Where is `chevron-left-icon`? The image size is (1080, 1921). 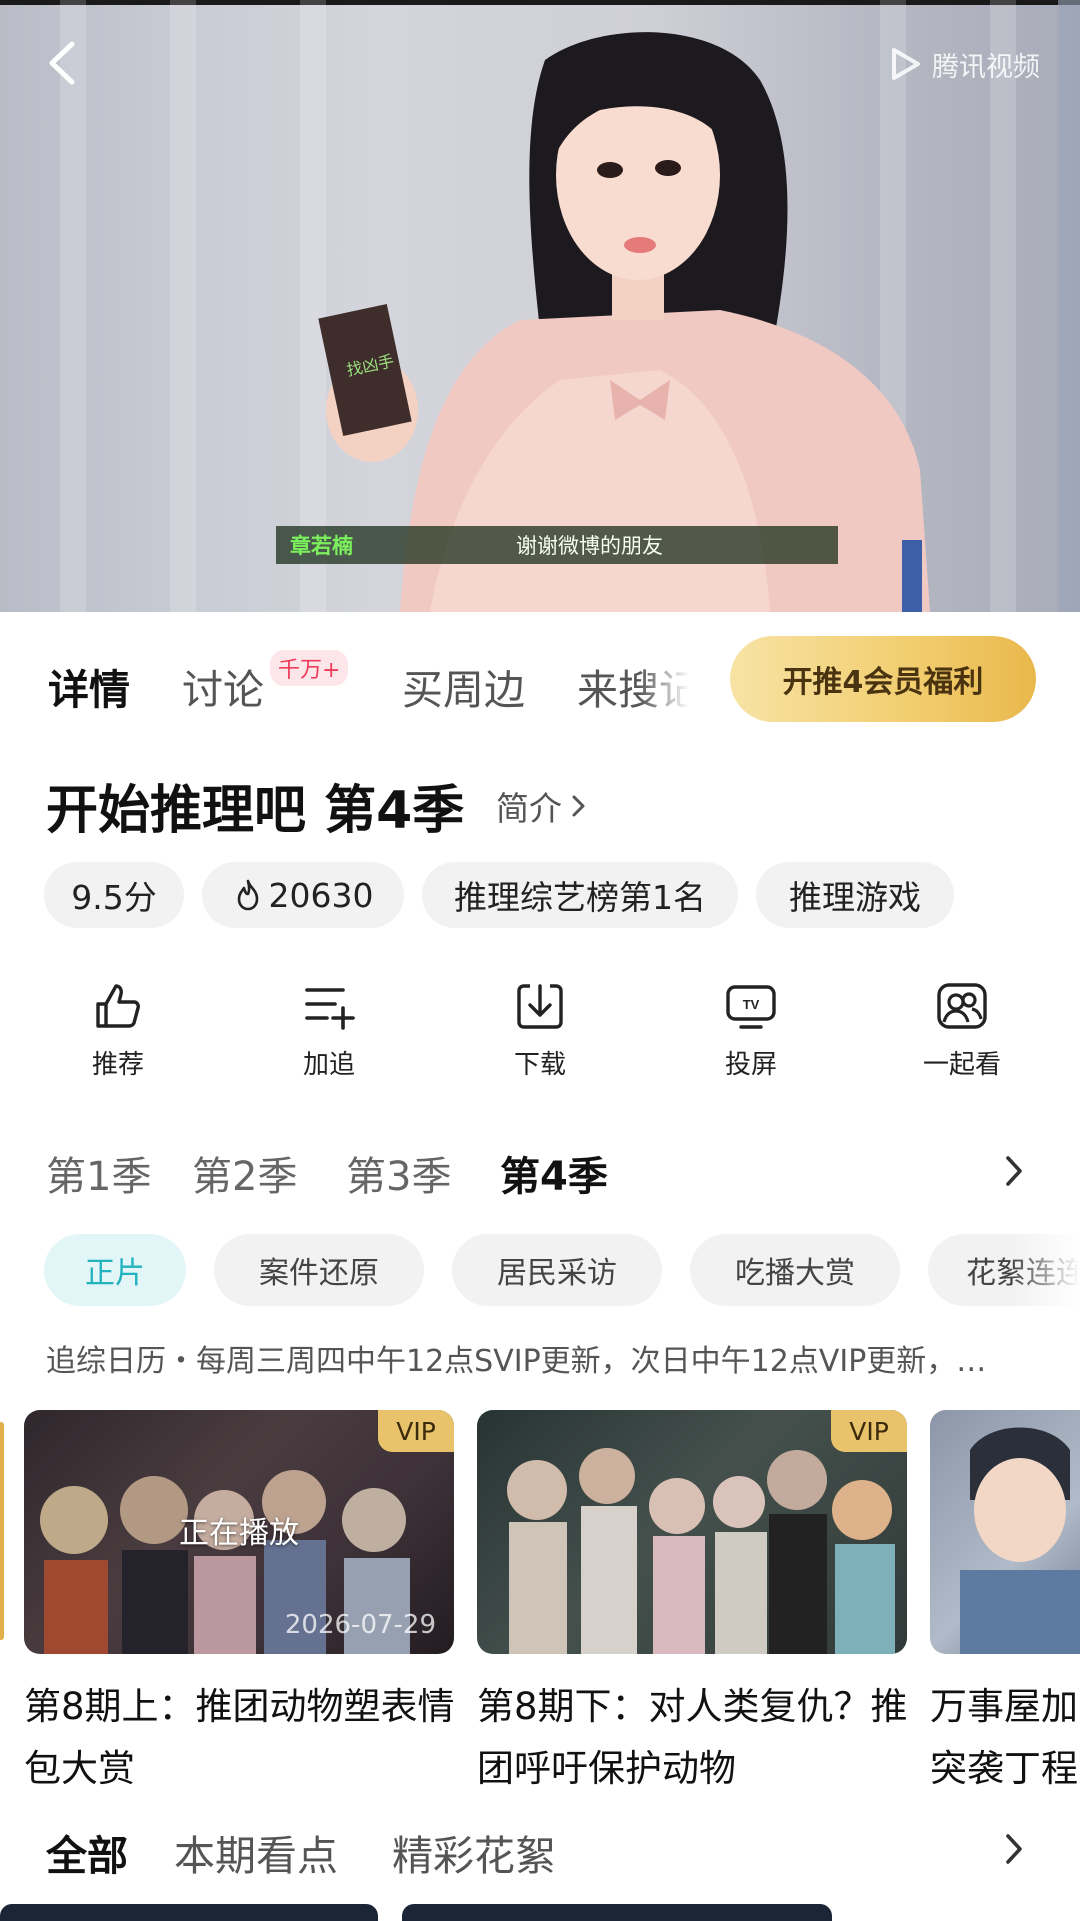
chevron-left-icon is located at coordinates (62, 63).